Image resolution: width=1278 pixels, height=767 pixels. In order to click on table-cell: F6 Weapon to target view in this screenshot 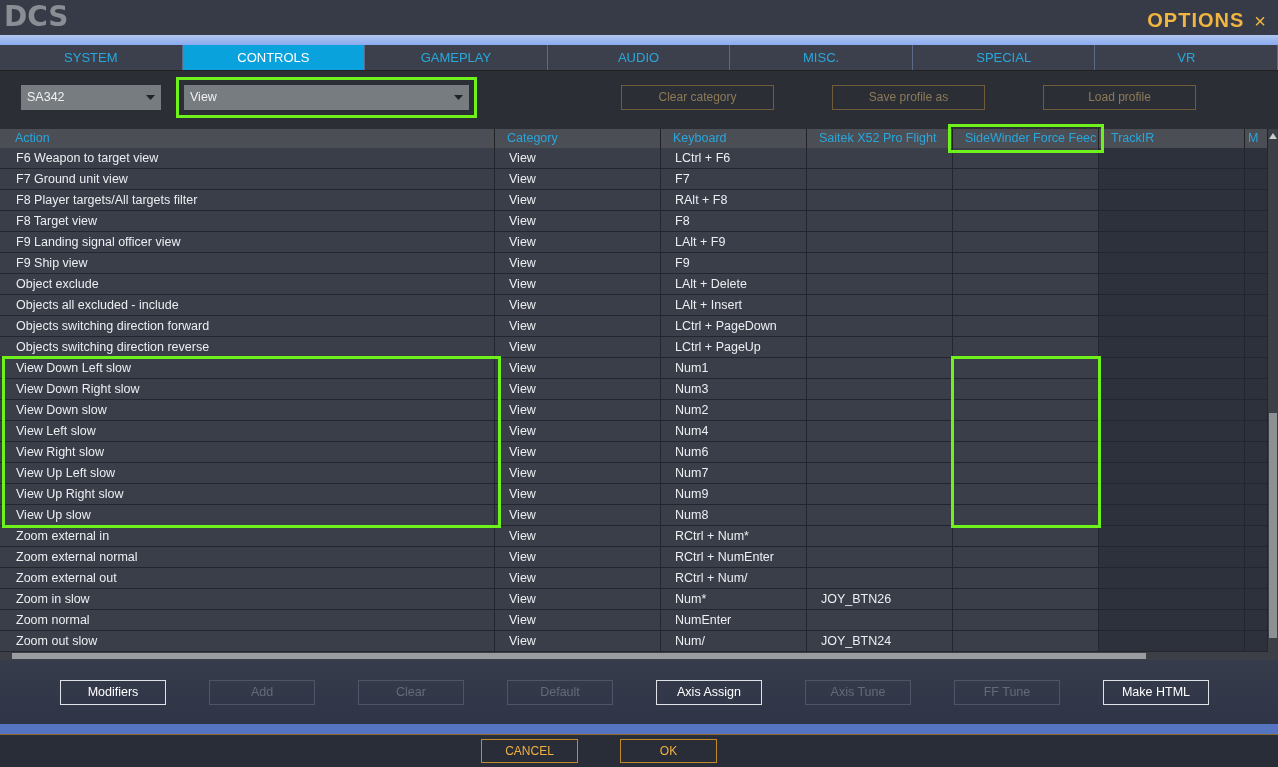, I will do `click(247, 158)`.